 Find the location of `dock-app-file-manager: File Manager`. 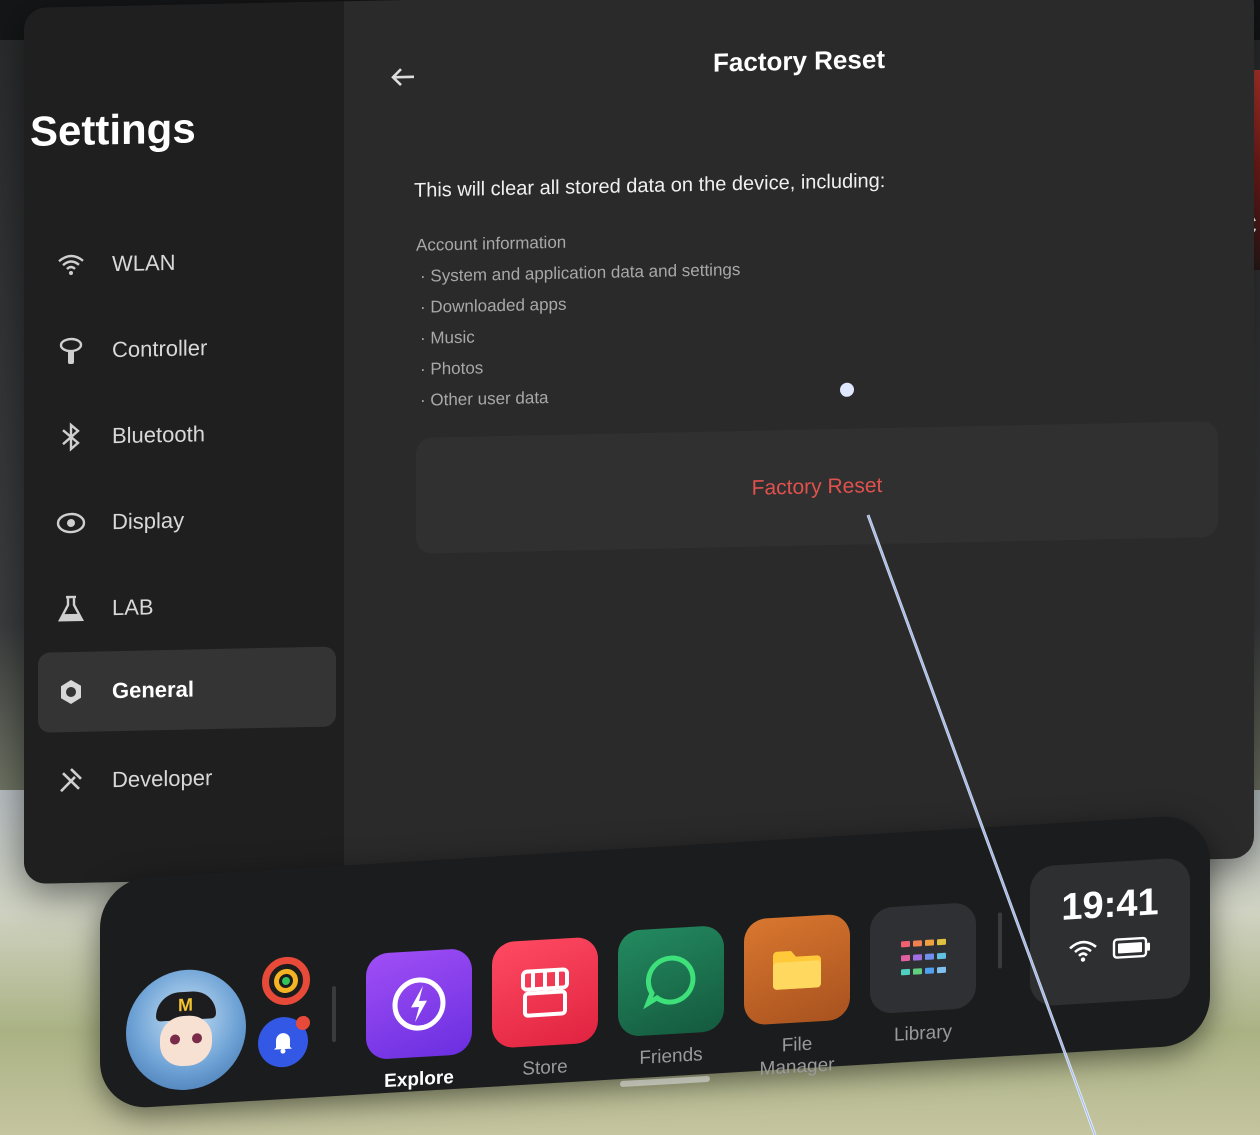

dock-app-file-manager: File Manager is located at coordinates (797, 997).